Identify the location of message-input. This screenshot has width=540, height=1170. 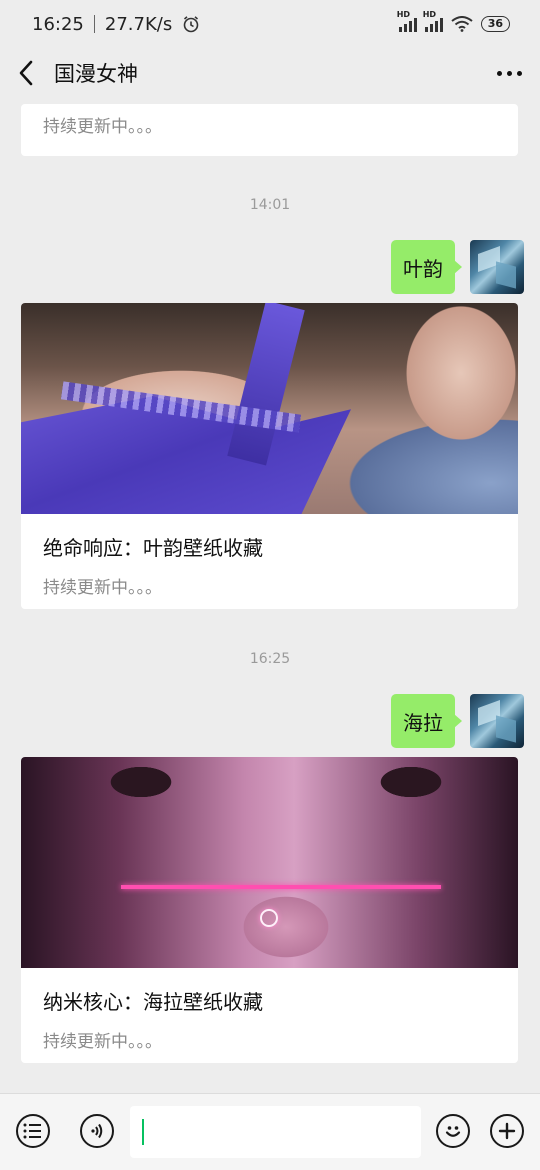
(275, 1132).